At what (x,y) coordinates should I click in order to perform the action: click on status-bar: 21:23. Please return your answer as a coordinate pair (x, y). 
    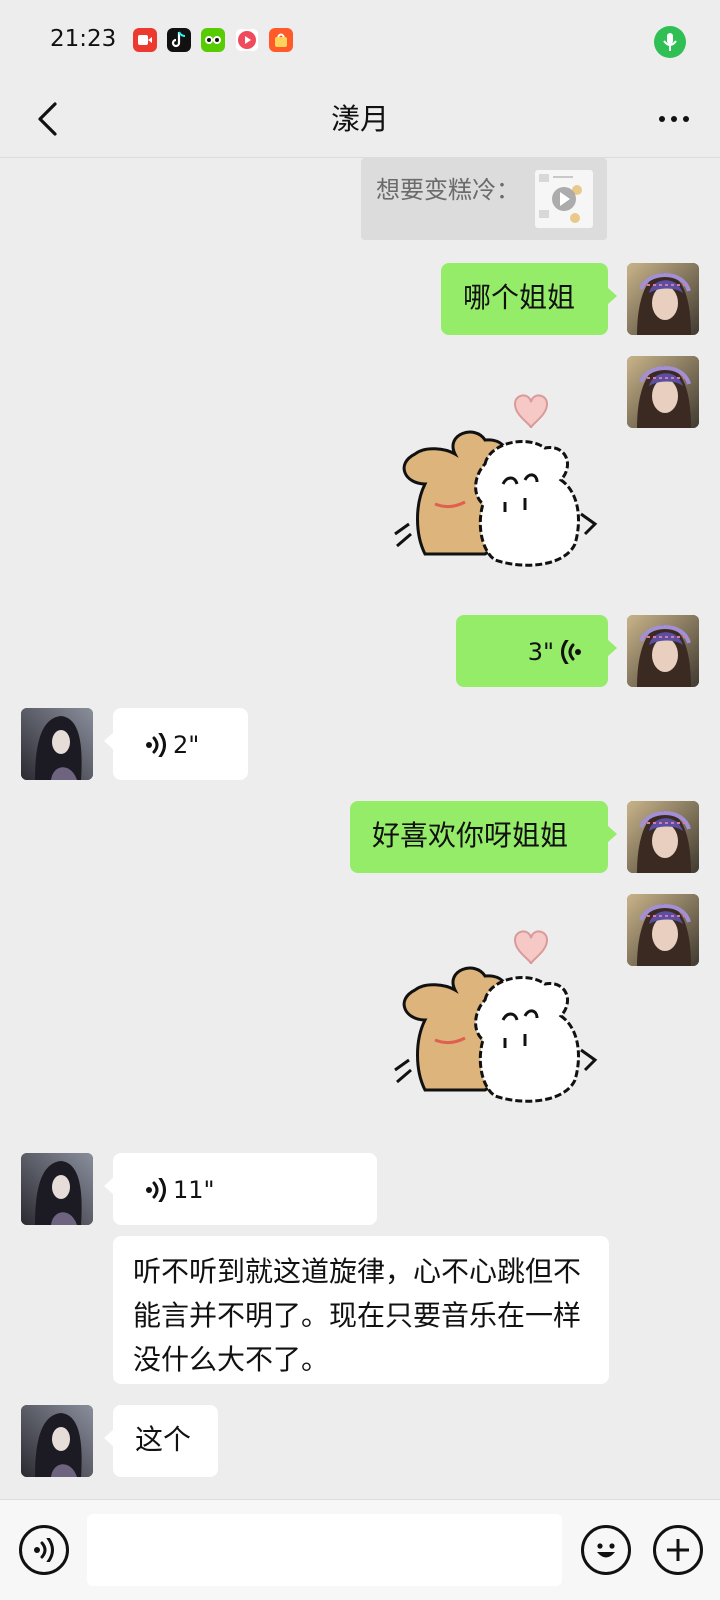
    Looking at the image, I should click on (360, 41).